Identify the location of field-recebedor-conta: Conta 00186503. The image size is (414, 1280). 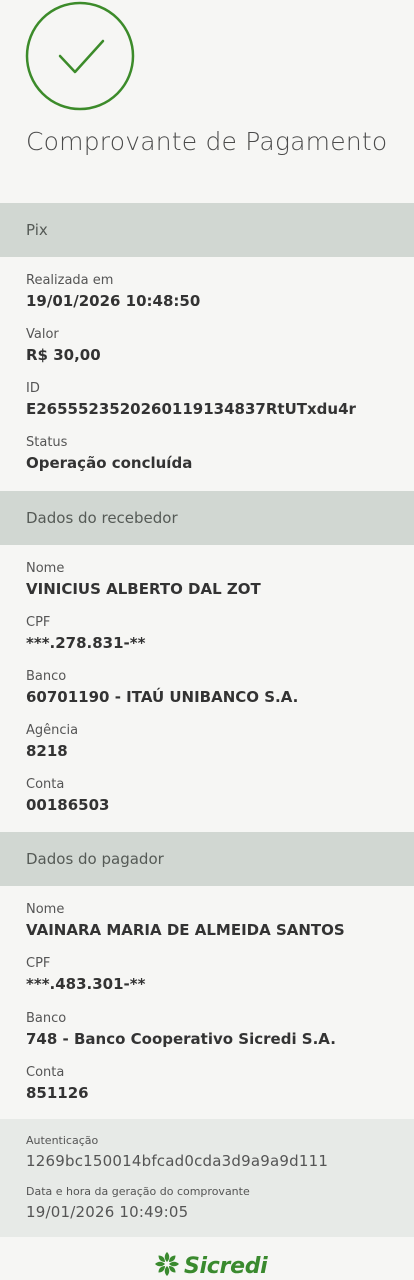
(211, 795).